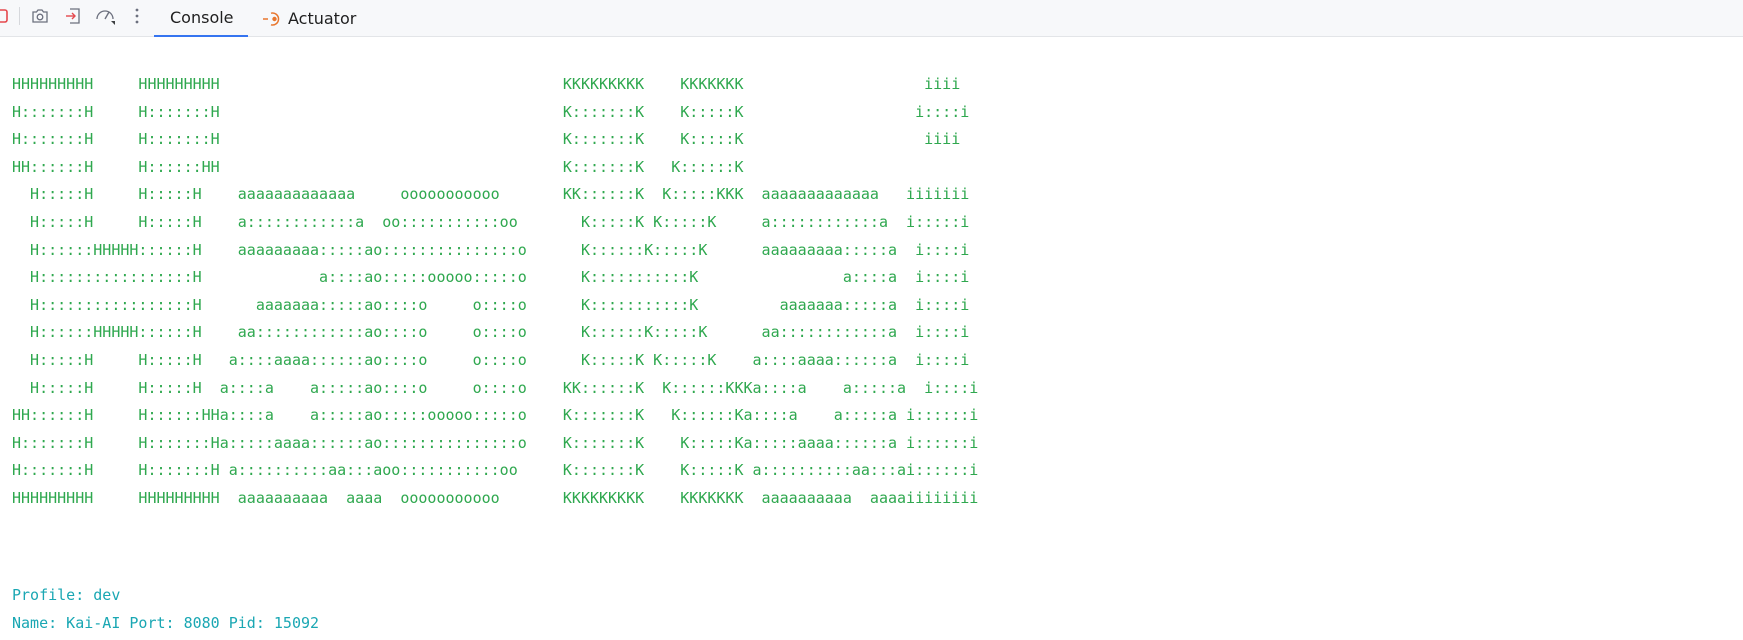  What do you see at coordinates (272, 19) in the screenshot?
I see `actuator-icon` at bounding box center [272, 19].